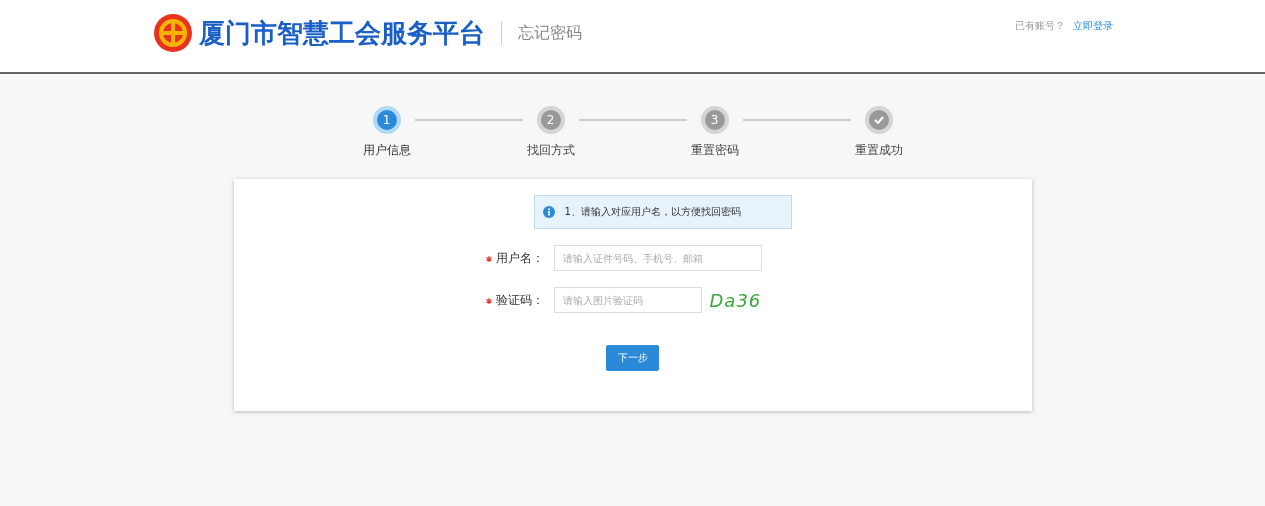 The height and width of the screenshot is (506, 1265). I want to click on input-field: 请输入证件号码、手机号、邮箱, so click(657, 258).